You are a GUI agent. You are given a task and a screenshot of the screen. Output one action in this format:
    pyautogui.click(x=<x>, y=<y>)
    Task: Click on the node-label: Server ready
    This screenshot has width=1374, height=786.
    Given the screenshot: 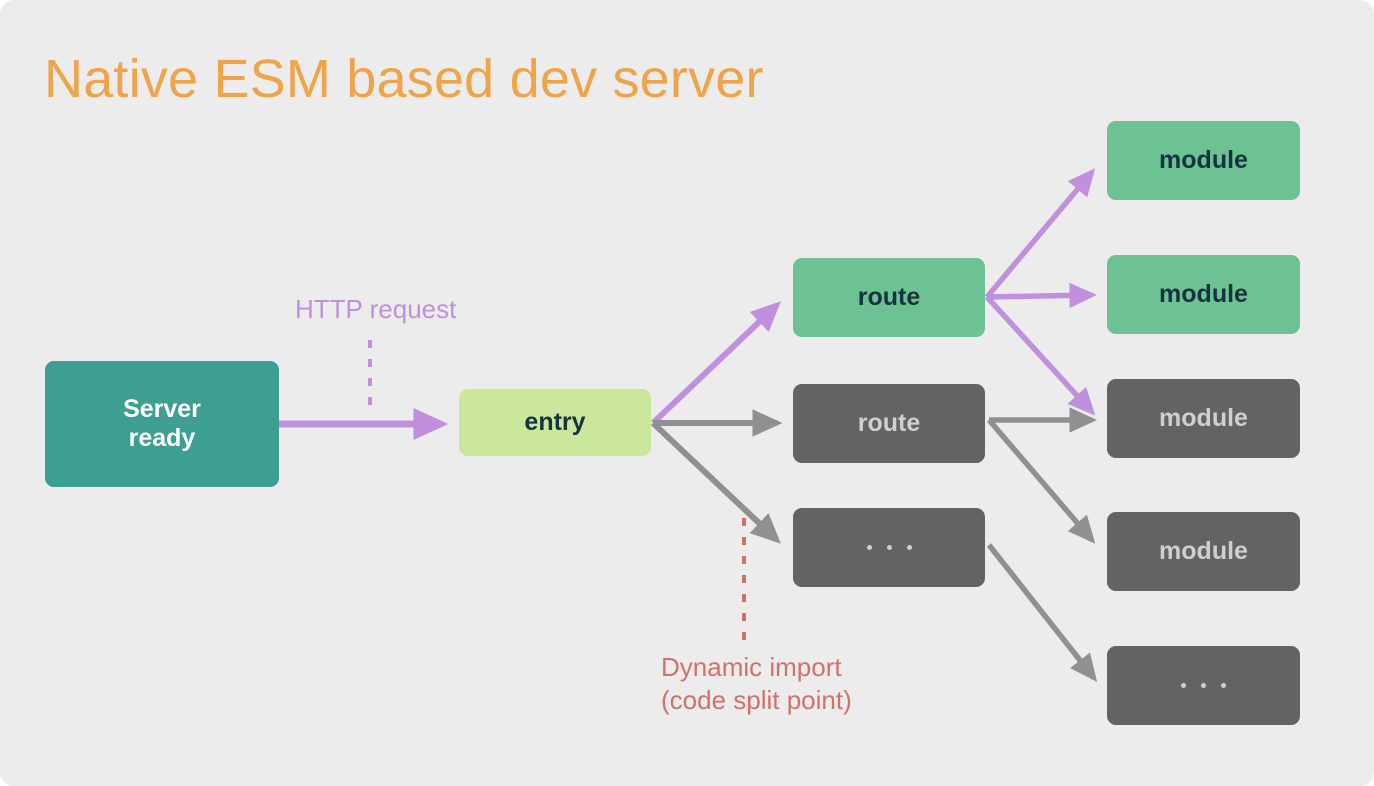 What is the action you would take?
    pyautogui.click(x=162, y=423)
    